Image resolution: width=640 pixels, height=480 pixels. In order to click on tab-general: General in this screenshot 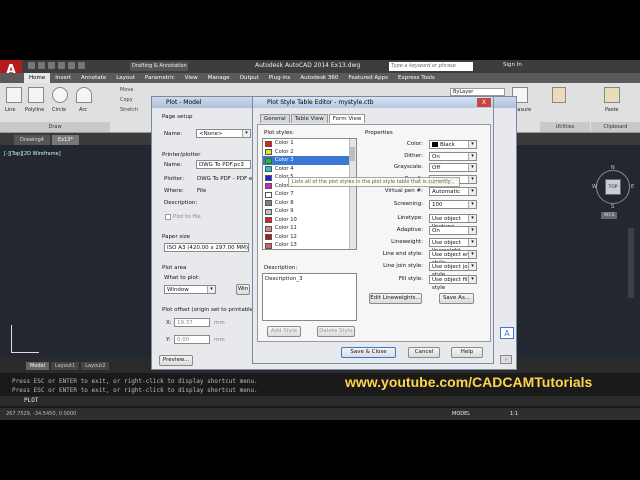, I will do `click(275, 118)`.